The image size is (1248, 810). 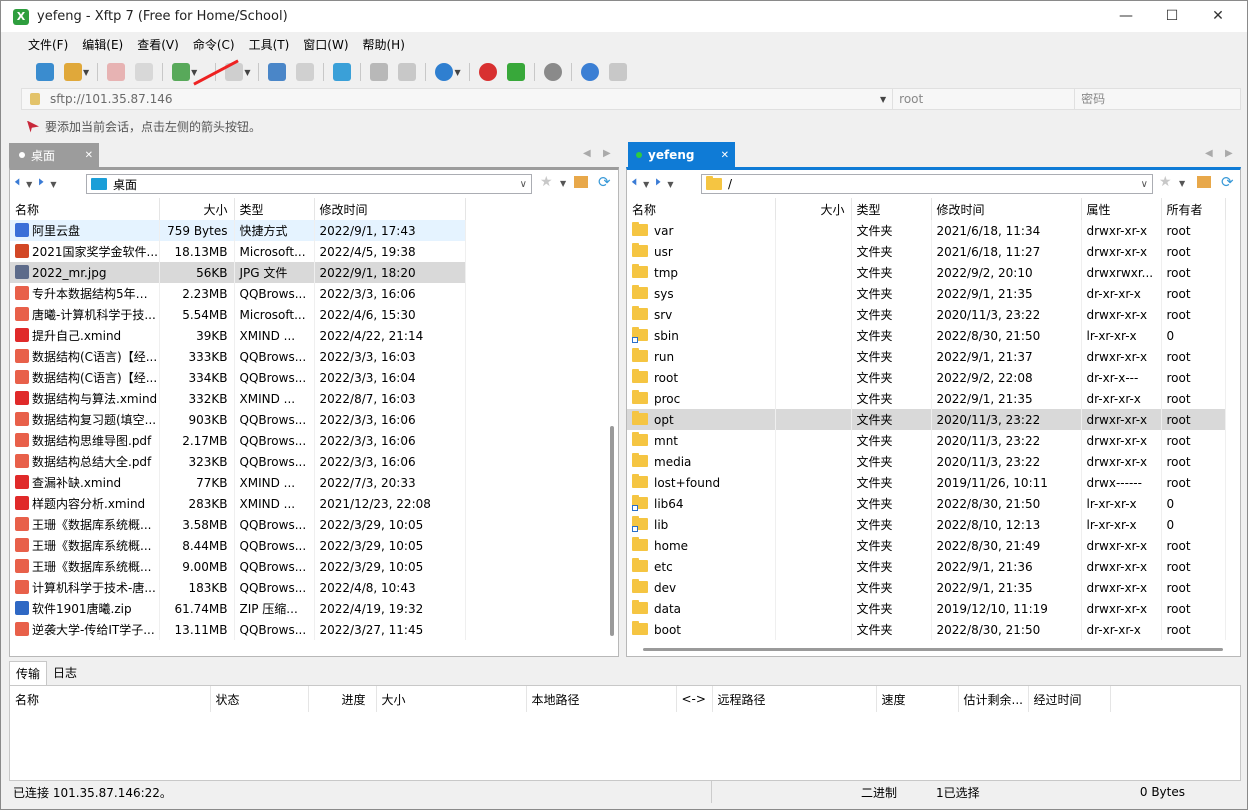 I want to click on table-row: usr 文件夹 2021/6/18, 11:27 drwxr-xr-x root, so click(x=926, y=251).